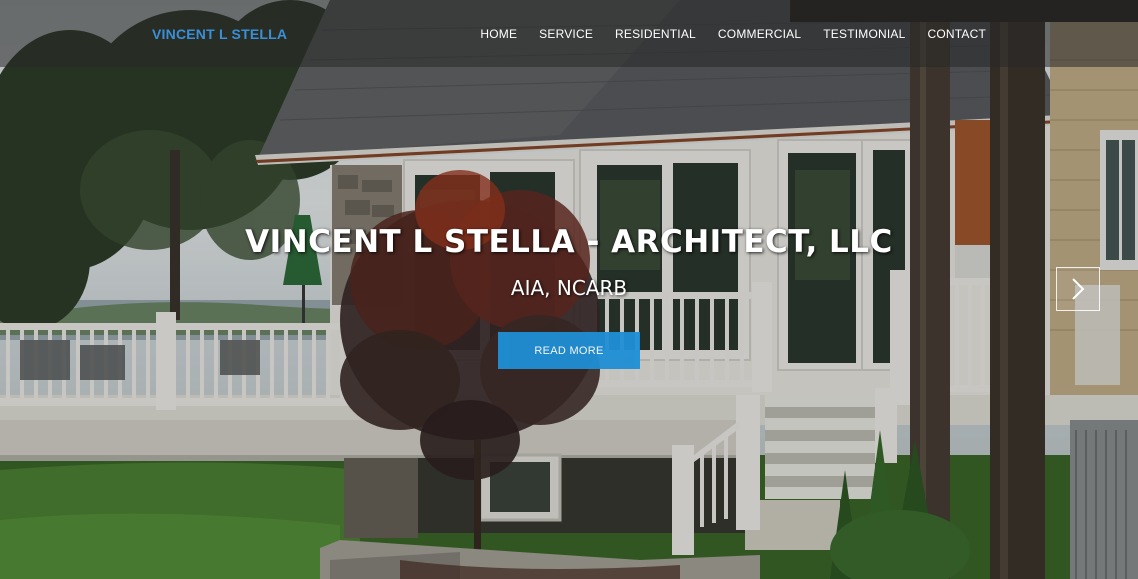  What do you see at coordinates (759, 34) in the screenshot?
I see `nav-item-commercial: COMMERCIAL` at bounding box center [759, 34].